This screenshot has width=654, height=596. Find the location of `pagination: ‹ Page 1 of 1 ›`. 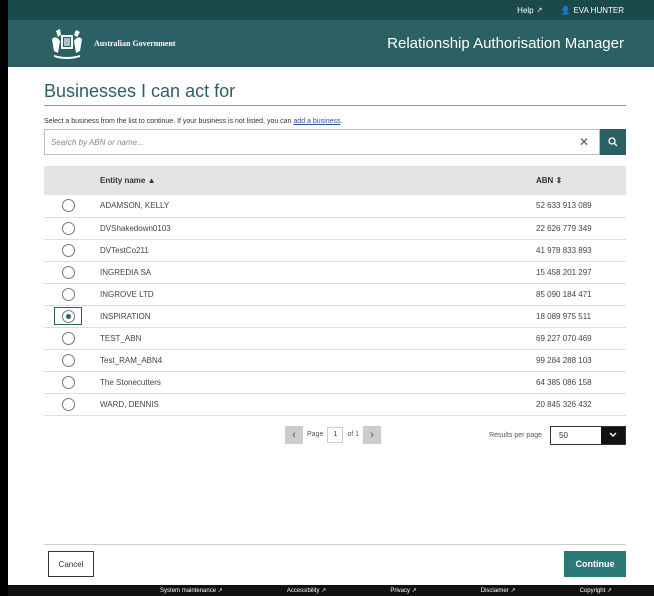

pagination: ‹ Page 1 of 1 › is located at coordinates (333, 434).